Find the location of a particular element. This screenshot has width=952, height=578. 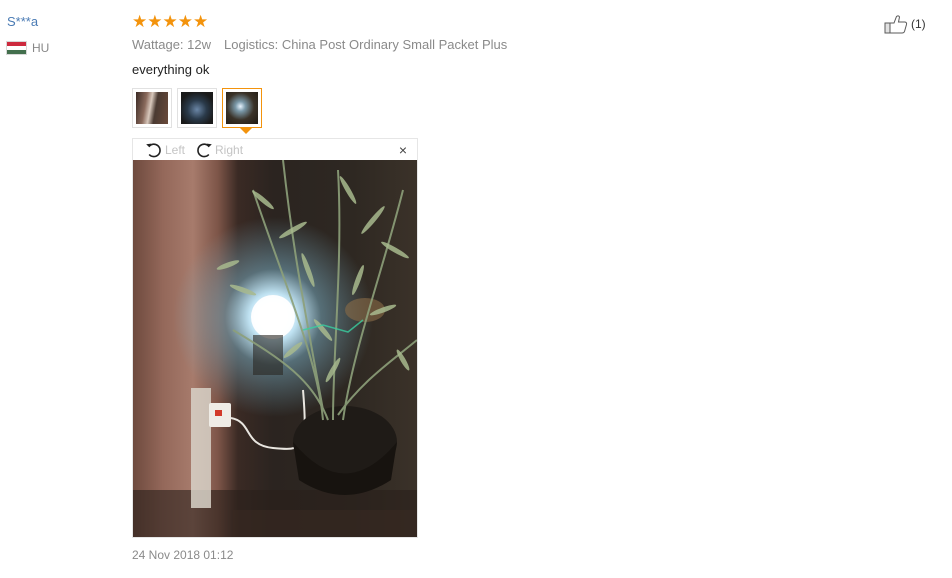

review-photo-thumbnail-selected is located at coordinates (242, 108).